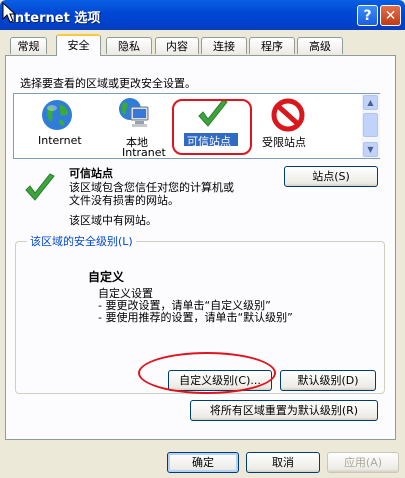 The height and width of the screenshot is (478, 405). I want to click on highlight-custom-level, so click(207, 373).